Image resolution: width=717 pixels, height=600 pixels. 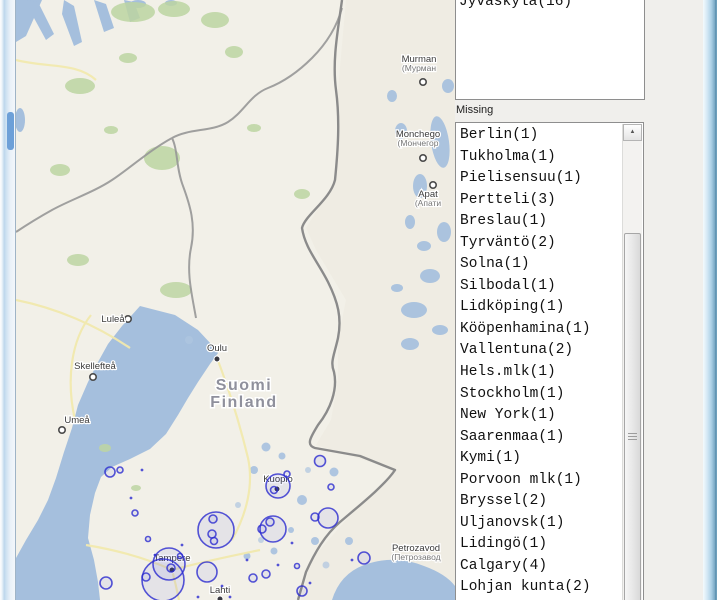 I want to click on missing-list-item: Pielisensuu(1), so click(x=541, y=179).